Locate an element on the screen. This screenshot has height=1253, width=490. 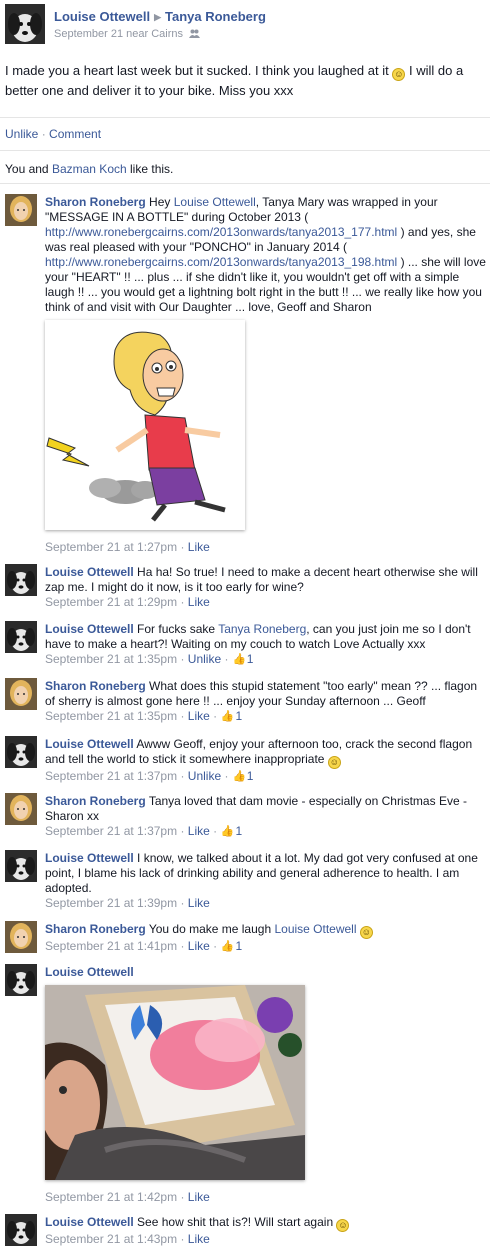
comment-timestamp: September 21 at 1:27pm is located at coordinates (111, 547).